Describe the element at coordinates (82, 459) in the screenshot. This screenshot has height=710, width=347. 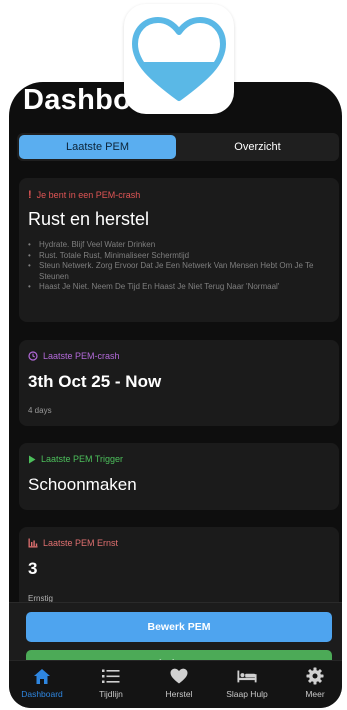
I see `trigger-label: Laatste PEM Trigger` at that location.